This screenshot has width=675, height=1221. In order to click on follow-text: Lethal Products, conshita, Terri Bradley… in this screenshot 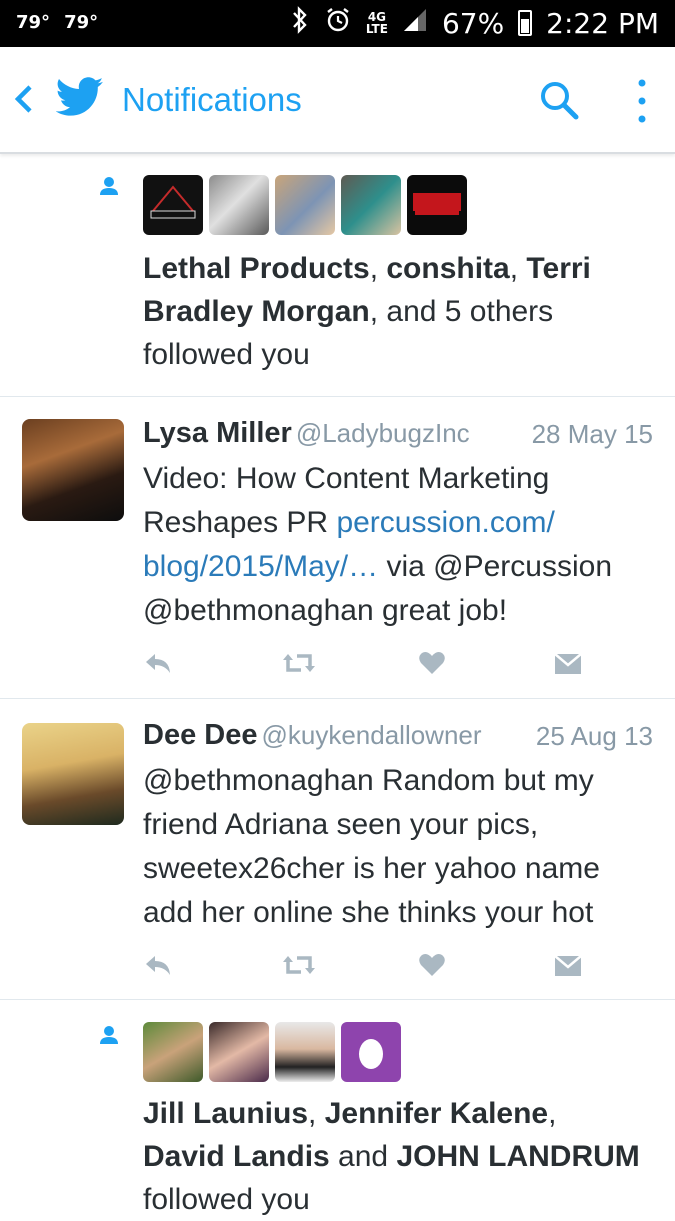, I will do `click(393, 311)`.